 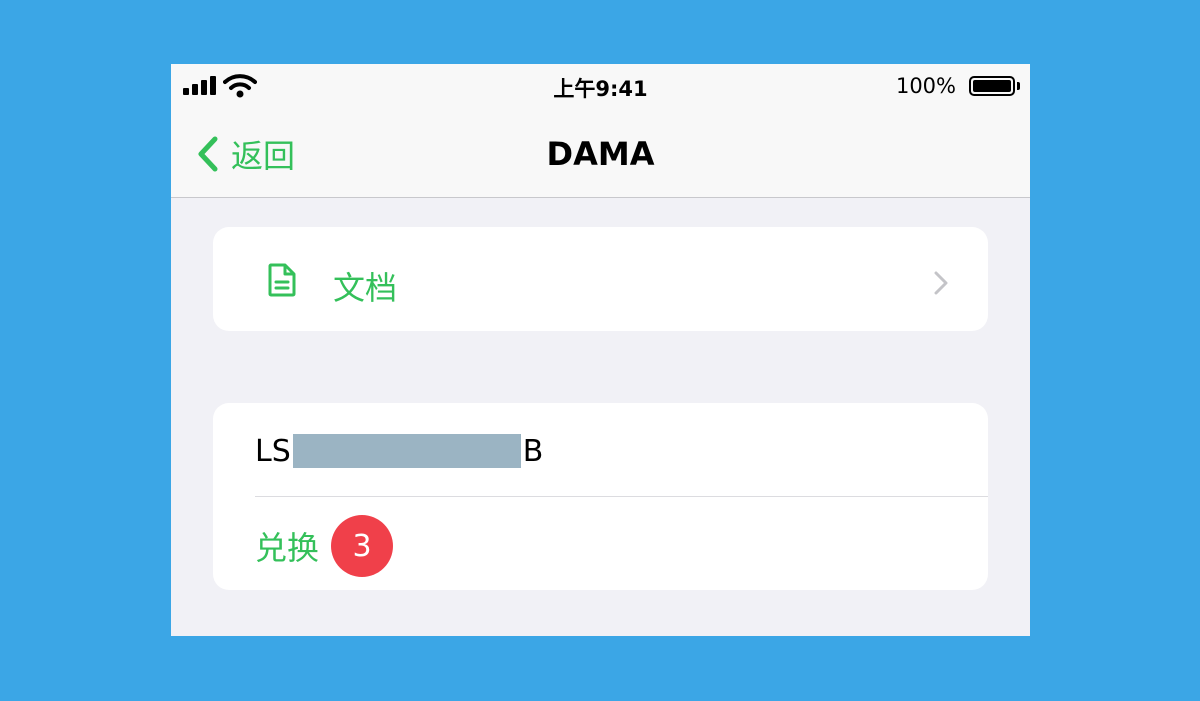 I want to click on documents-row: 文档, so click(x=600, y=279).